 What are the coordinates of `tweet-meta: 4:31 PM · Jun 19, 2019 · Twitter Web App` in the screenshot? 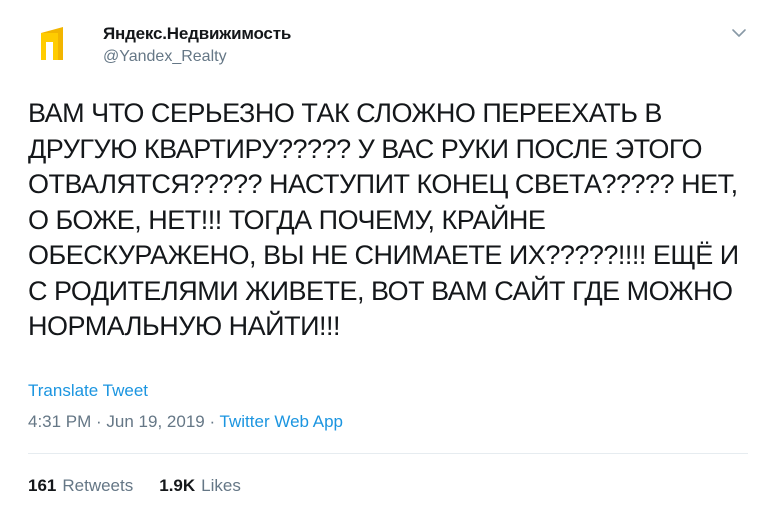 It's located at (185, 422).